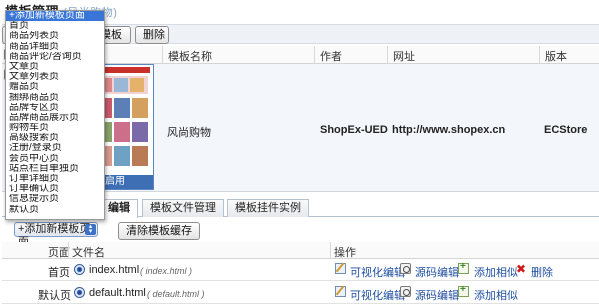 The width and height of the screenshot is (599, 305). What do you see at coordinates (56, 235) in the screenshot?
I see `add-page-select: +添加新模板页面 ▴▾` at bounding box center [56, 235].